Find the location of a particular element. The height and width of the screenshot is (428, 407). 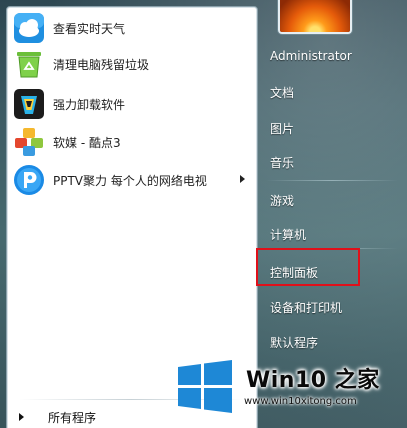

highlight-box is located at coordinates (308, 267).